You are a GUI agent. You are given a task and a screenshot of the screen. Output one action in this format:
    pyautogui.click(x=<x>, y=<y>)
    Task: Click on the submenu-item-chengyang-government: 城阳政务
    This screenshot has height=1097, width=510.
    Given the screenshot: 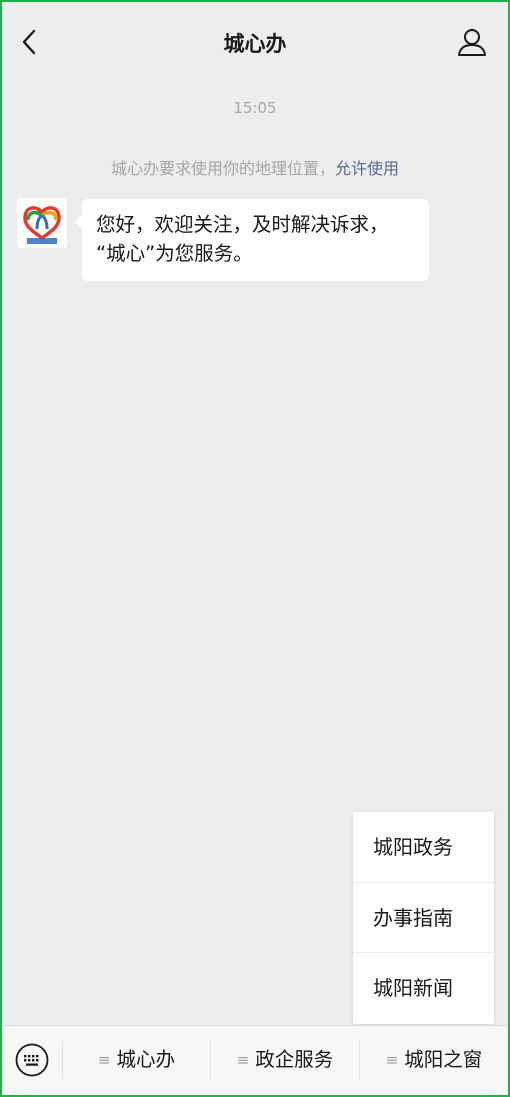 What is the action you would take?
    pyautogui.click(x=423, y=847)
    